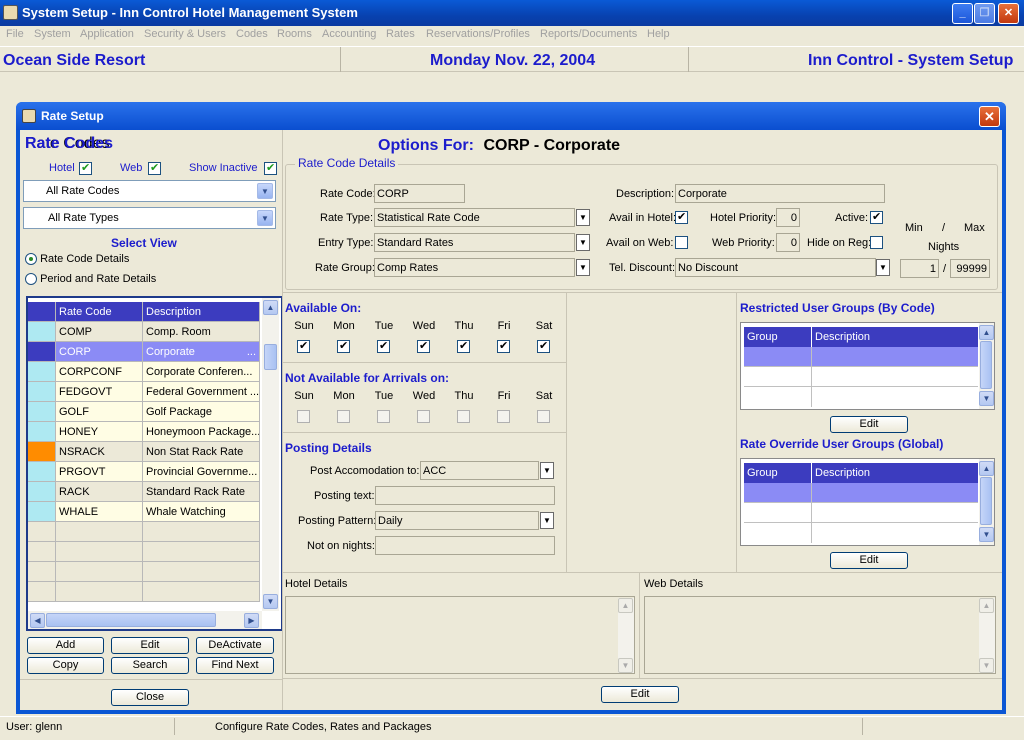  I want to click on table-row: COMP Comp. Room, so click(144, 332).